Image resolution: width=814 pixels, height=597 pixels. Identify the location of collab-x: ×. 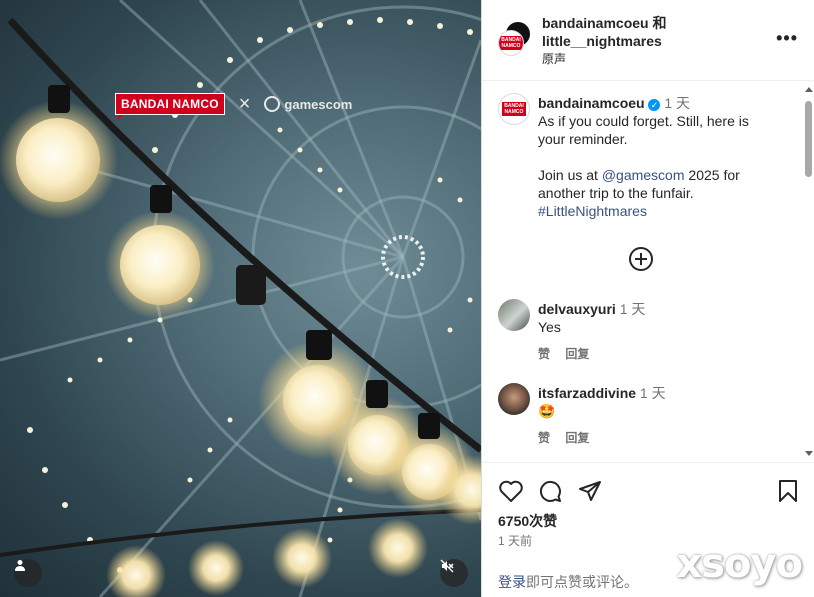
(244, 104).